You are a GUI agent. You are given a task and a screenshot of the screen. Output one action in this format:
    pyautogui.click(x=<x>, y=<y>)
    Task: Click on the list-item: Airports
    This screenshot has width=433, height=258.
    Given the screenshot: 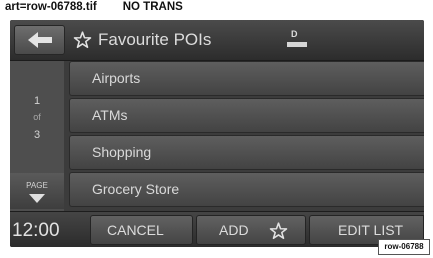 What is the action you would take?
    pyautogui.click(x=246, y=78)
    